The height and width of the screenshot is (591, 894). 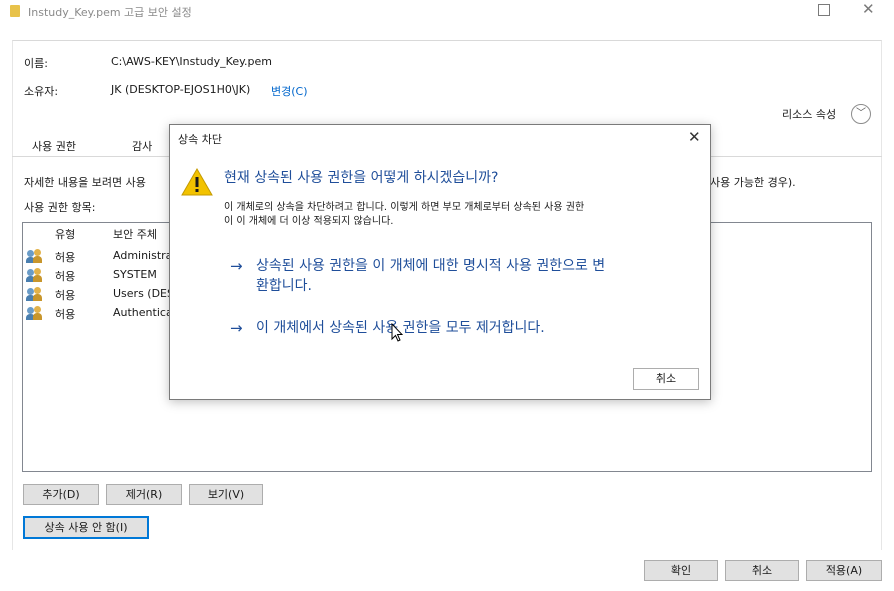 What do you see at coordinates (666, 379) in the screenshot?
I see `dialog-cancel-button: 취소` at bounding box center [666, 379].